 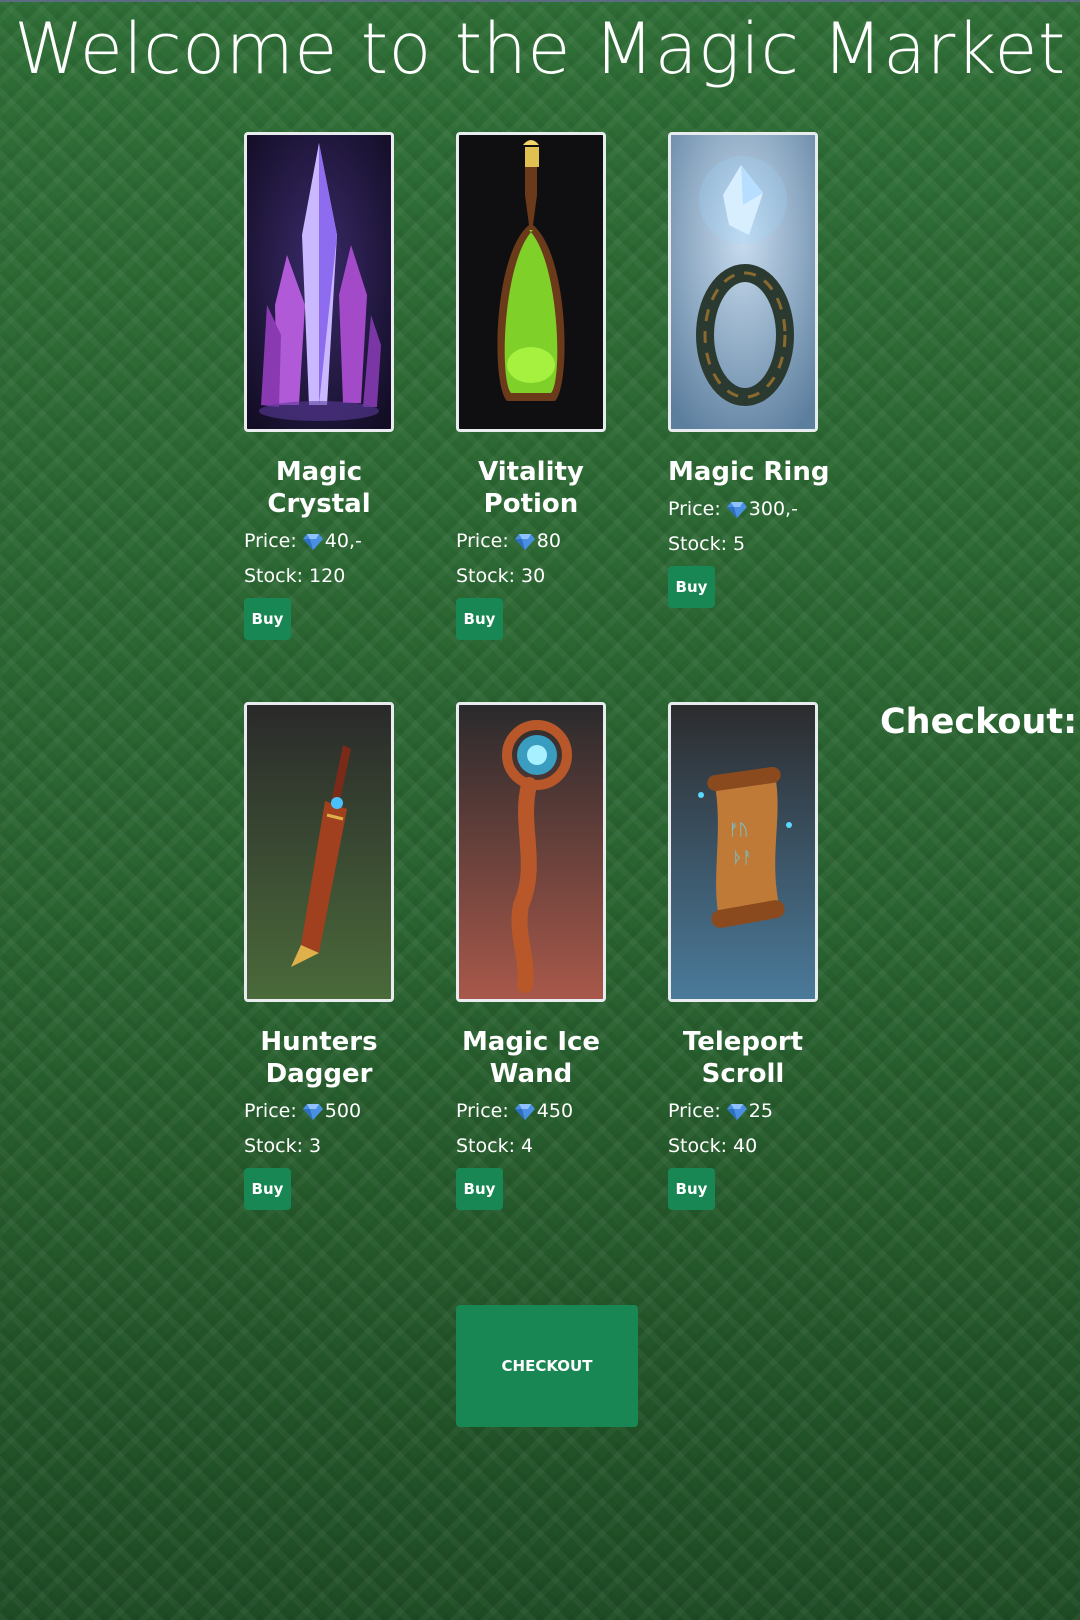 I want to click on product-card-magic-ice-wand: Magic Ice Wand Price: 450 Stock: 4 Buy, so click(x=531, y=956).